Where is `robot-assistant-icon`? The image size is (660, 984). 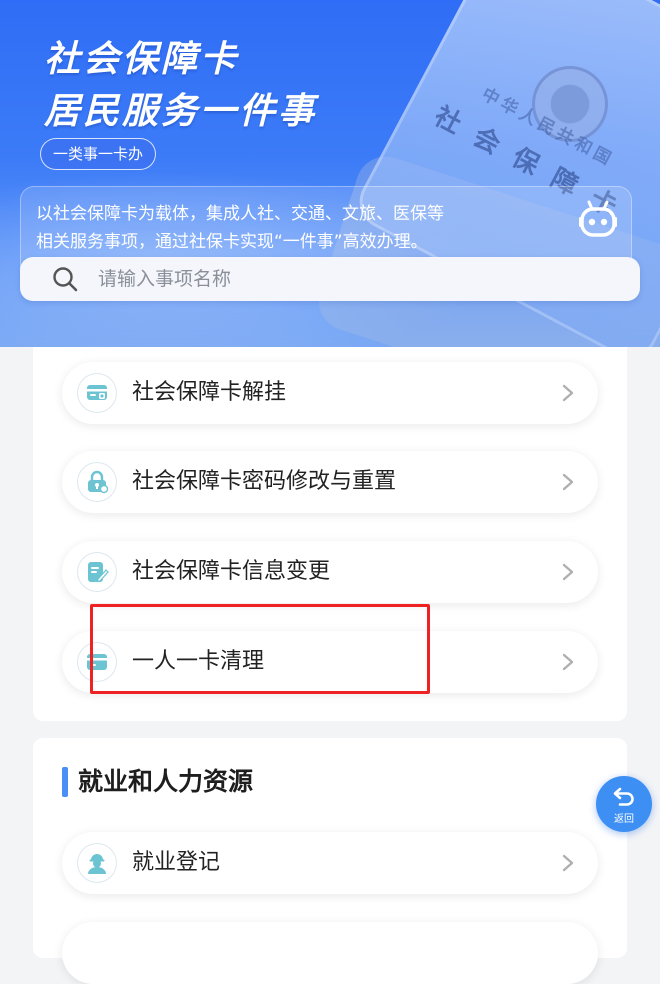 robot-assistant-icon is located at coordinates (598, 219).